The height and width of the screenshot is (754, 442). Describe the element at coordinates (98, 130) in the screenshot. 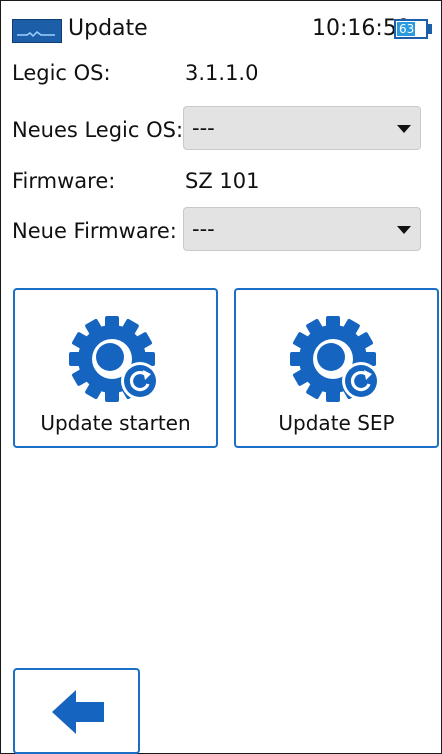

I see `new-legic-os-label: Neues Legic OS:` at that location.